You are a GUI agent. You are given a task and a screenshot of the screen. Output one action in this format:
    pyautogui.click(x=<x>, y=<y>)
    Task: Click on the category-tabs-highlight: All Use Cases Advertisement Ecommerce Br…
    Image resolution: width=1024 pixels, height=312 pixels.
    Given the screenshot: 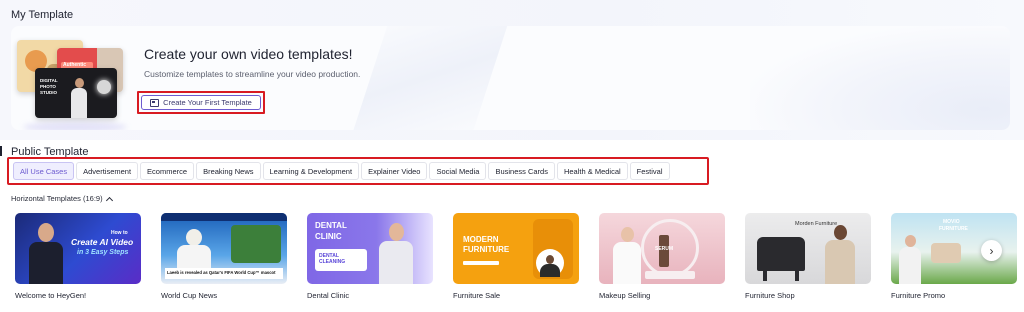 What is the action you would take?
    pyautogui.click(x=358, y=171)
    